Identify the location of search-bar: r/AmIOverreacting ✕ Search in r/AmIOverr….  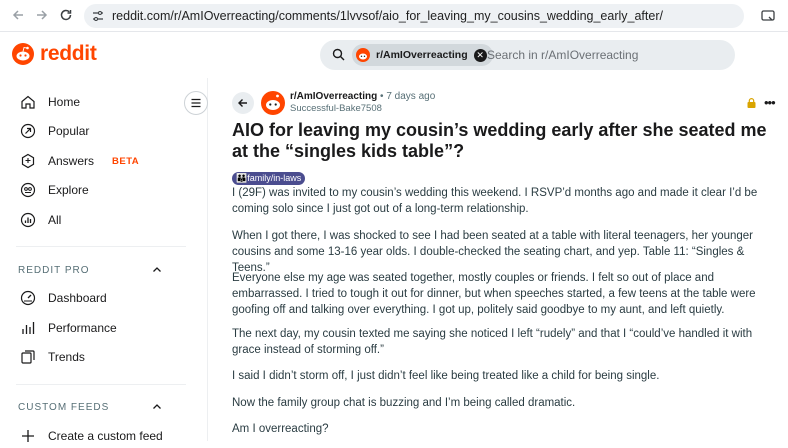
(527, 55).